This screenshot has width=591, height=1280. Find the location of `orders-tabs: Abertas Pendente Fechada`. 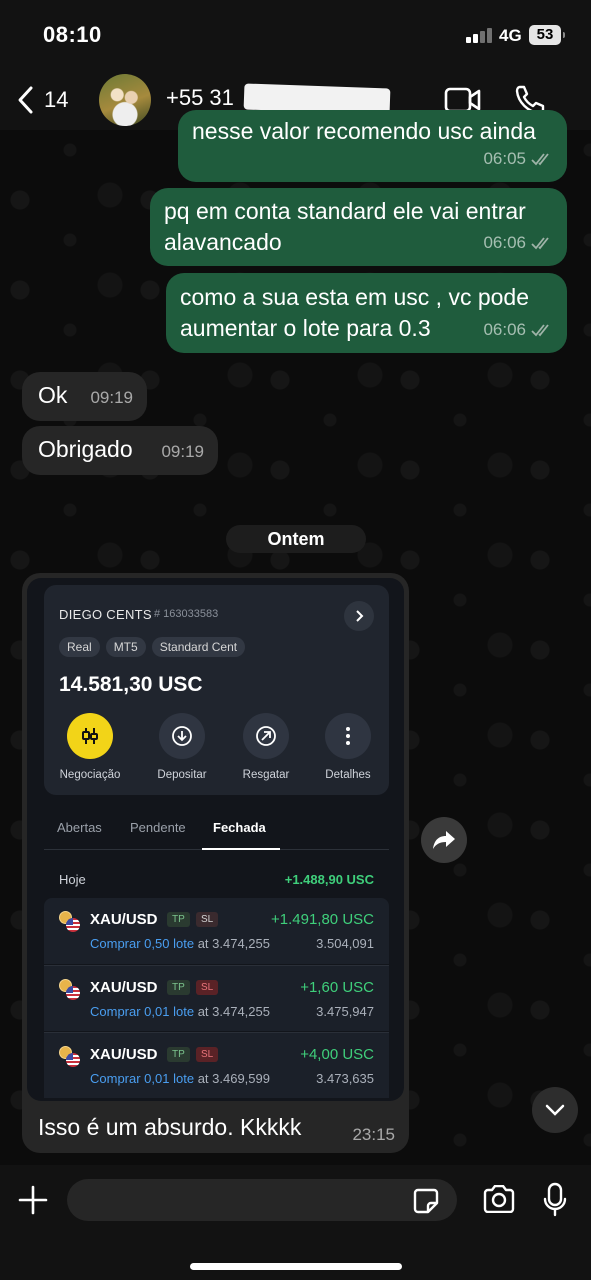

orders-tabs: Abertas Pendente Fechada is located at coordinates (216, 835).